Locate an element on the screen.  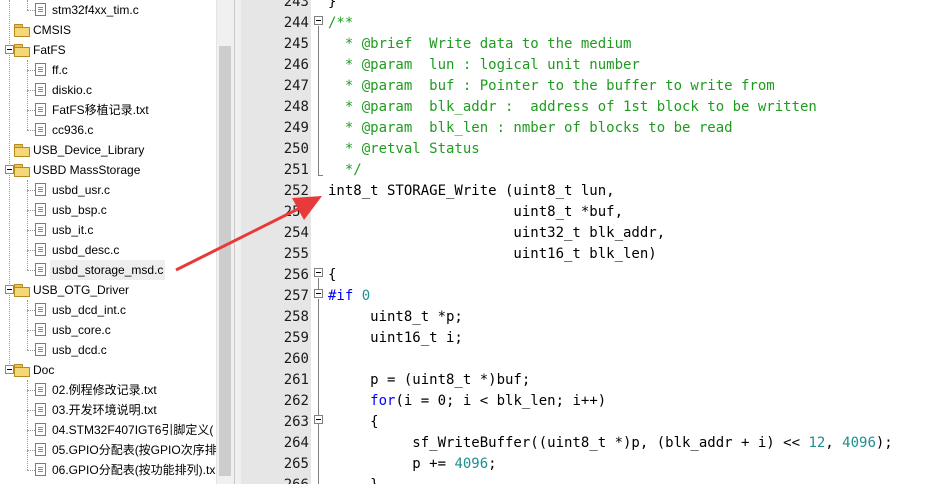
tree-item: cc936.c is located at coordinates (108, 130).